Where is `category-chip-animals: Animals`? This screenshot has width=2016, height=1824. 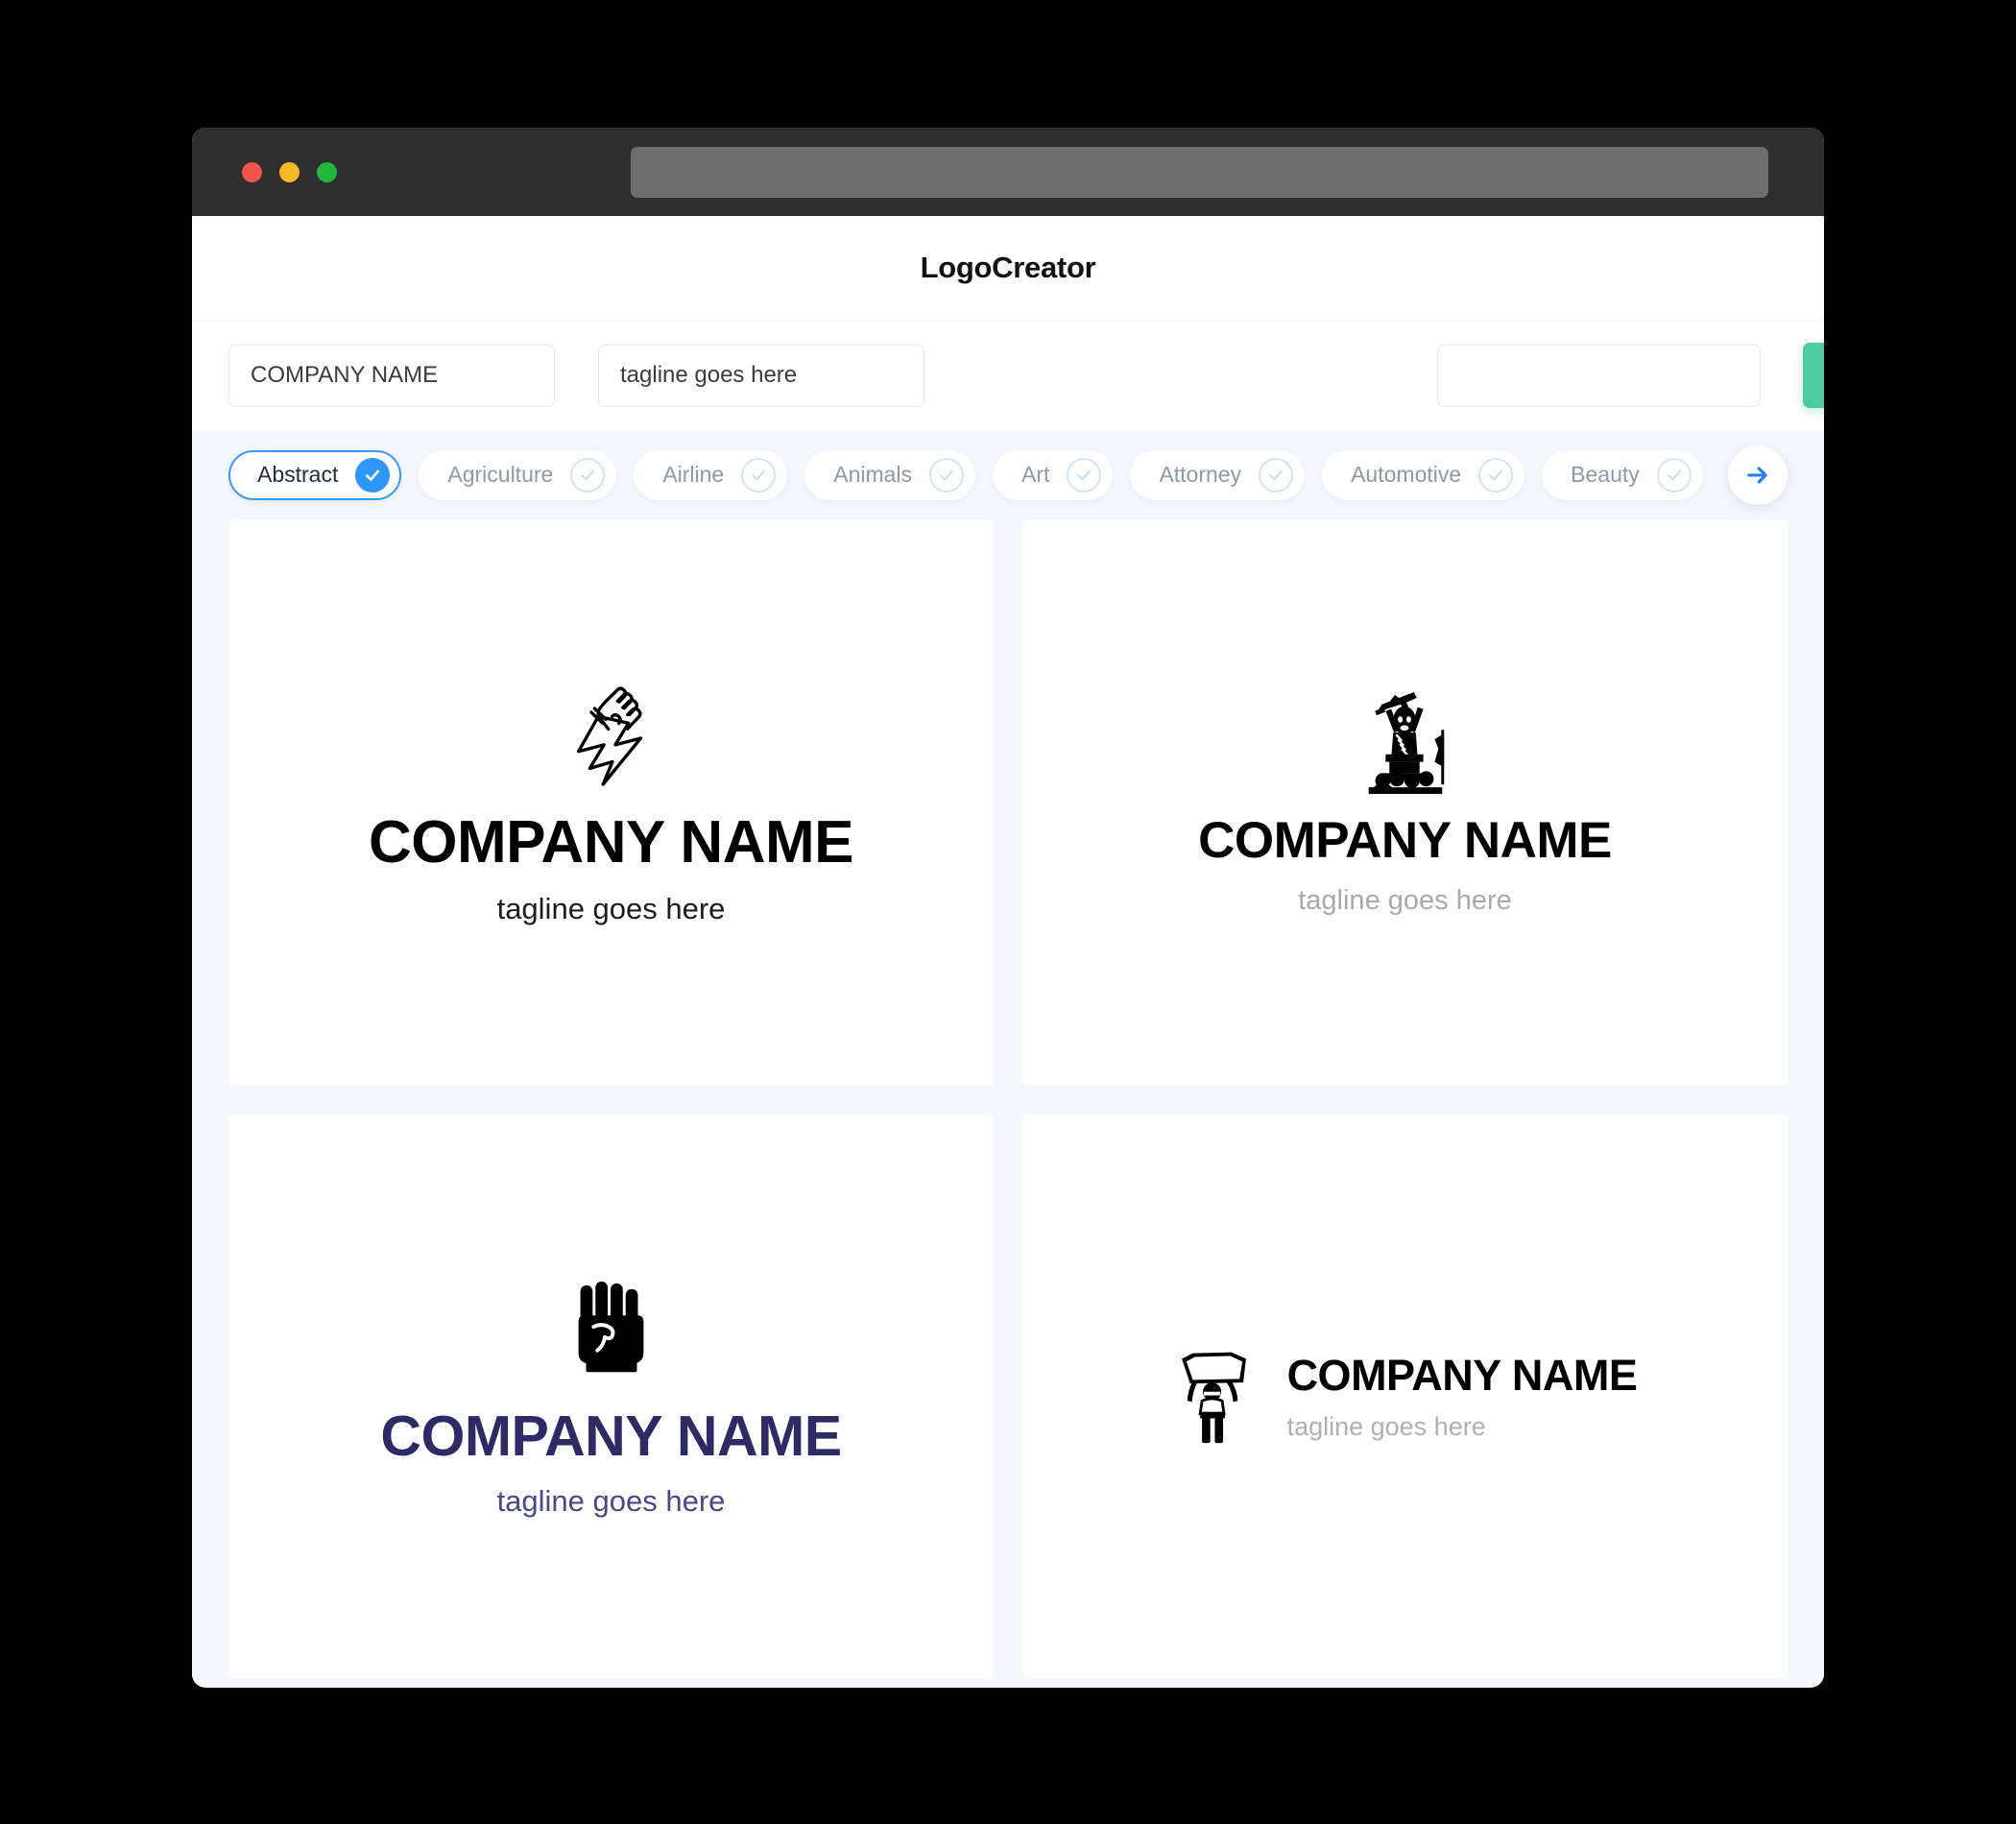
category-chip-animals: Animals is located at coordinates (890, 474).